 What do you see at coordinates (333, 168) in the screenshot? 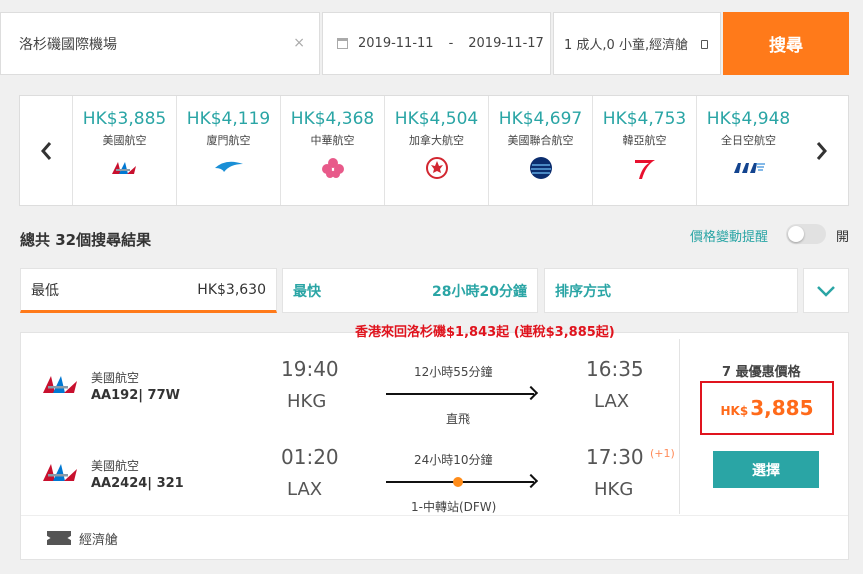
I see `china-airlines-logo` at bounding box center [333, 168].